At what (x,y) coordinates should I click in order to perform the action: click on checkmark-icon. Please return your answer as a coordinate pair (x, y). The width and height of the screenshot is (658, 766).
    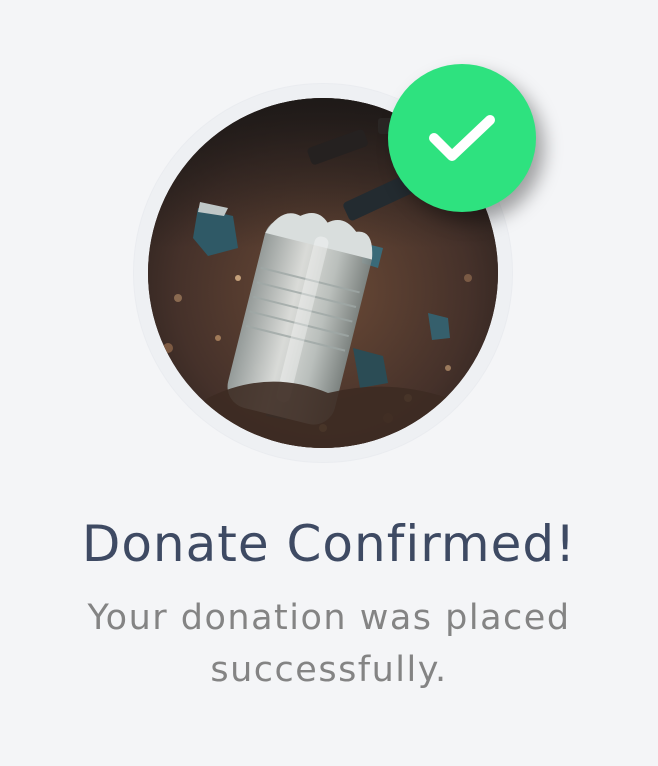
    Looking at the image, I should click on (462, 138).